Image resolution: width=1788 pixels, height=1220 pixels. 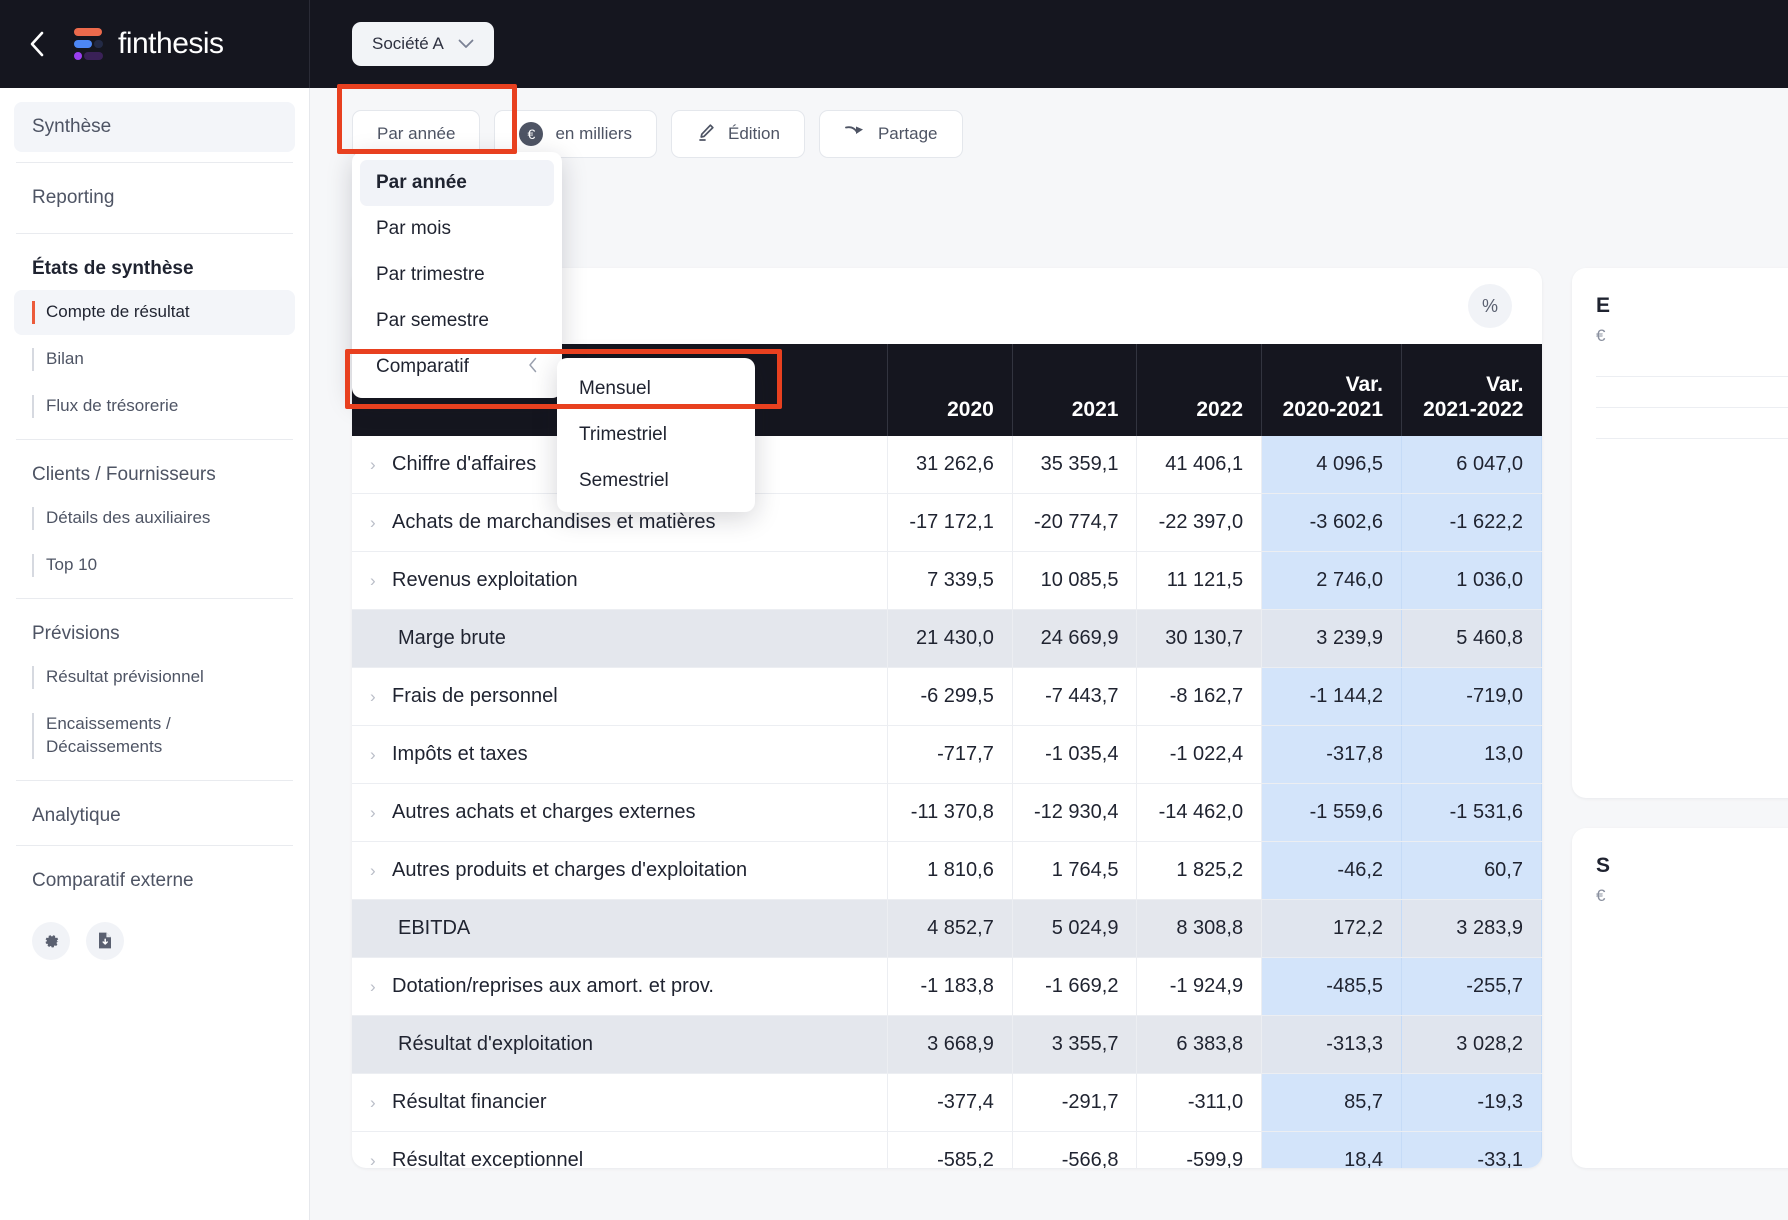 I want to click on sidebar-item-flux-de-tresorerie: Flux de trésorerie, so click(x=154, y=406).